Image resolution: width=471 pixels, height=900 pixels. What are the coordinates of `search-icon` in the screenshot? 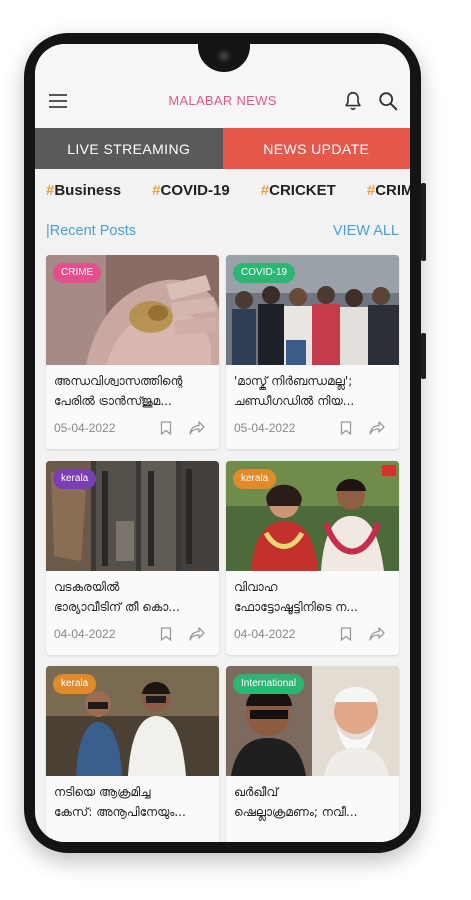 It's located at (388, 101).